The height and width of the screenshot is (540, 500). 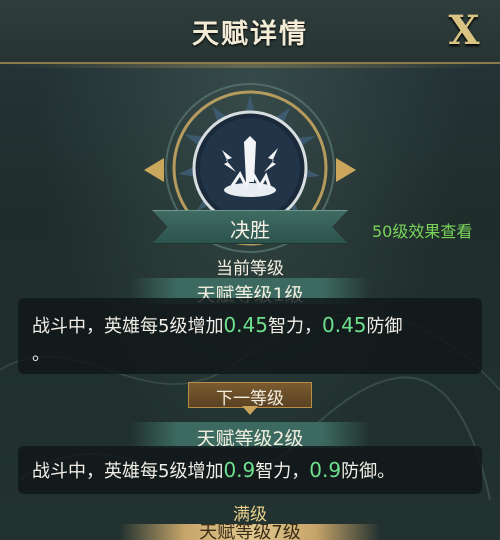 I want to click on current-desc-suffix: 防御, so click(x=384, y=326).